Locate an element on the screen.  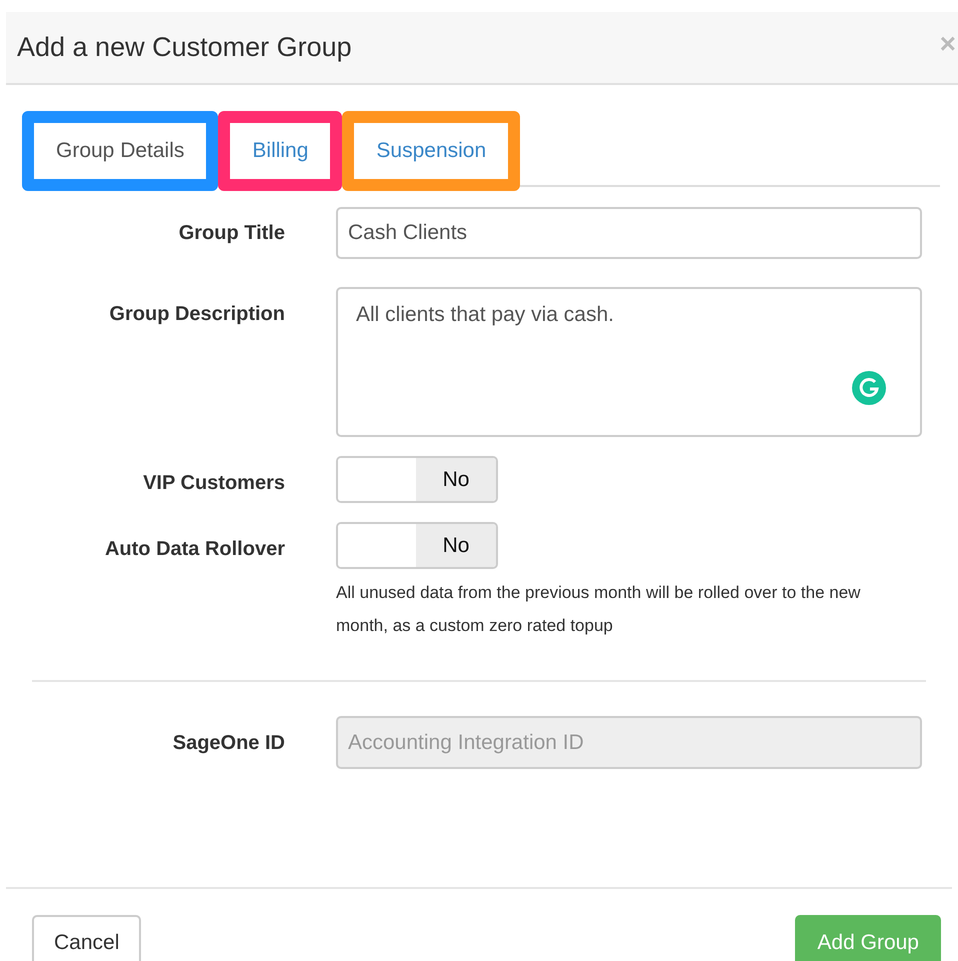
field-label: SageOne ID is located at coordinates (228, 743).